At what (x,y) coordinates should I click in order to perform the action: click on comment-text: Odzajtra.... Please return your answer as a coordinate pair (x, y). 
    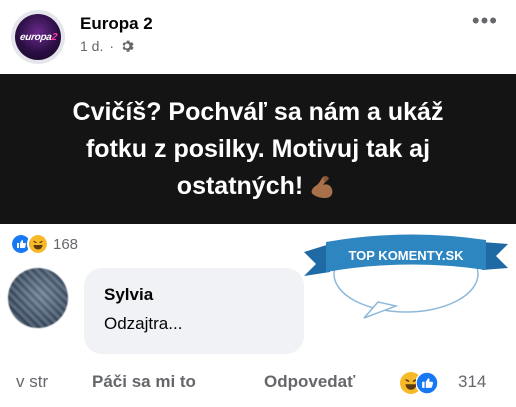
    Looking at the image, I should click on (143, 323).